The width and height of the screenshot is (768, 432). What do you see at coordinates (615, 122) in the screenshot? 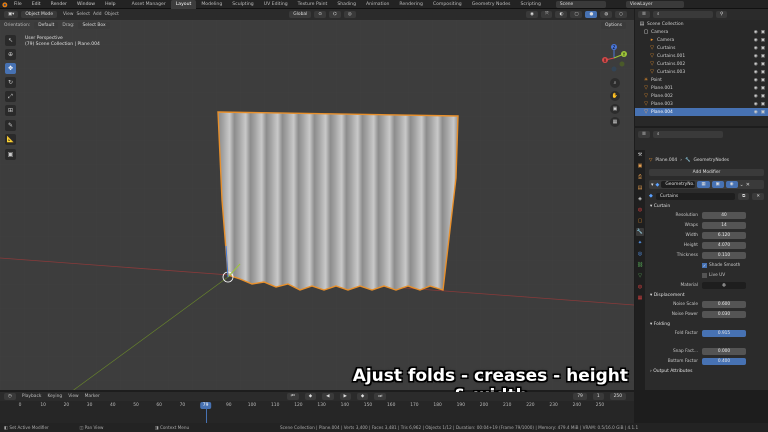
I see `grid-toggle-icon: ▦` at bounding box center [615, 122].